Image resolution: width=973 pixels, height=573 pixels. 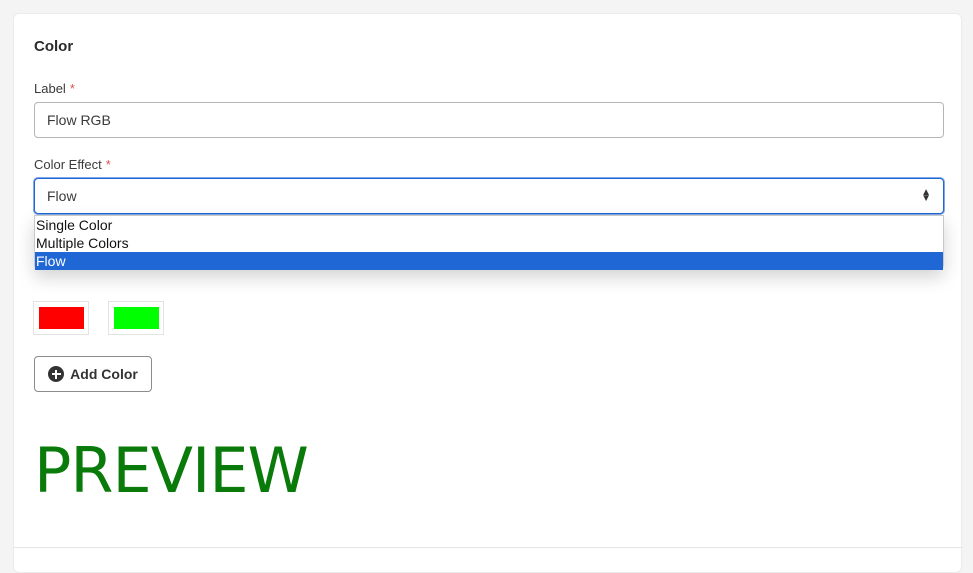 I want to click on label-input, so click(x=489, y=120).